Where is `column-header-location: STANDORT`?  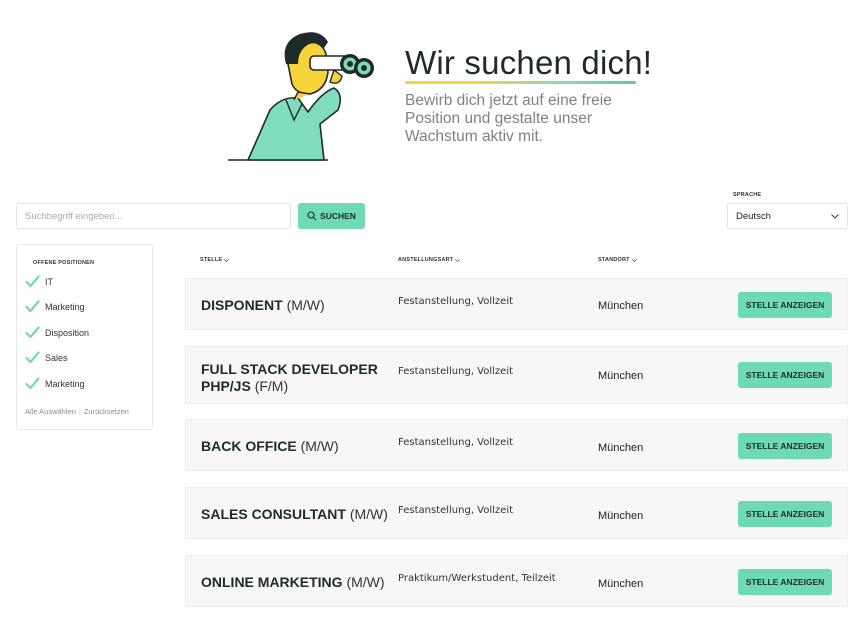
column-header-location: STANDORT is located at coordinates (617, 260).